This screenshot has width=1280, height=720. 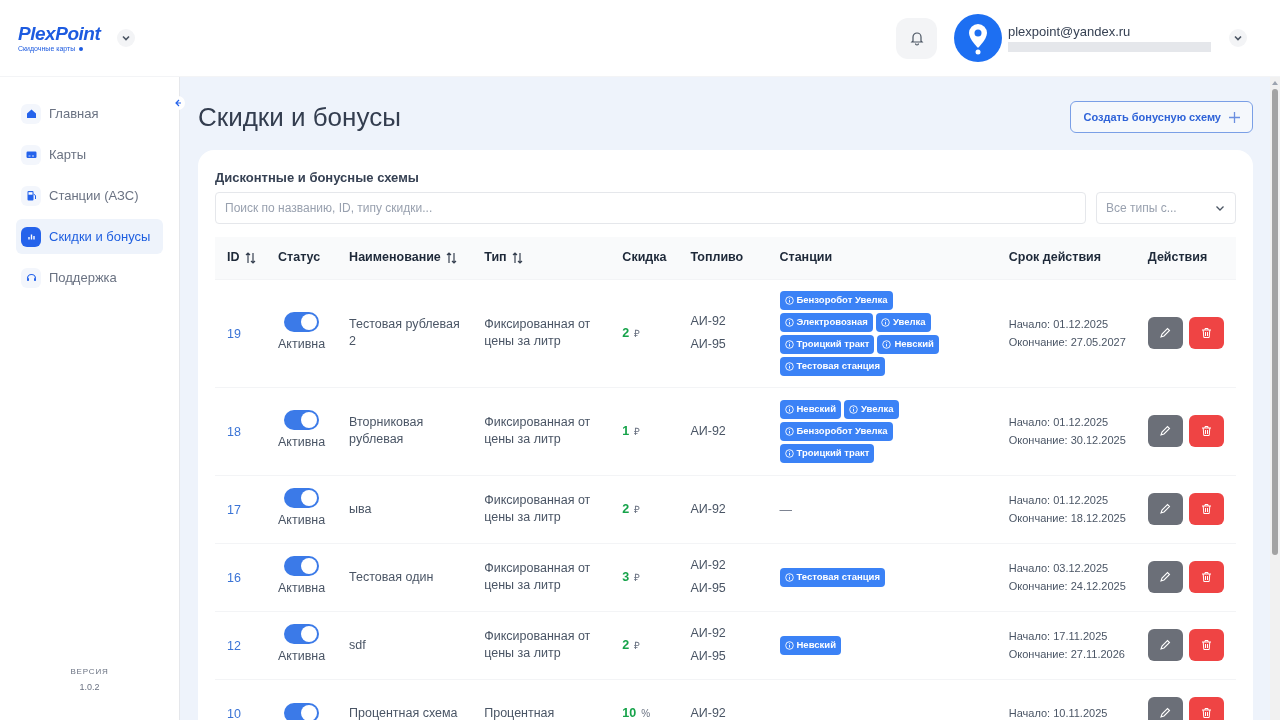 What do you see at coordinates (1161, 117) in the screenshot?
I see `create-scheme-button: Создать бонусную схему` at bounding box center [1161, 117].